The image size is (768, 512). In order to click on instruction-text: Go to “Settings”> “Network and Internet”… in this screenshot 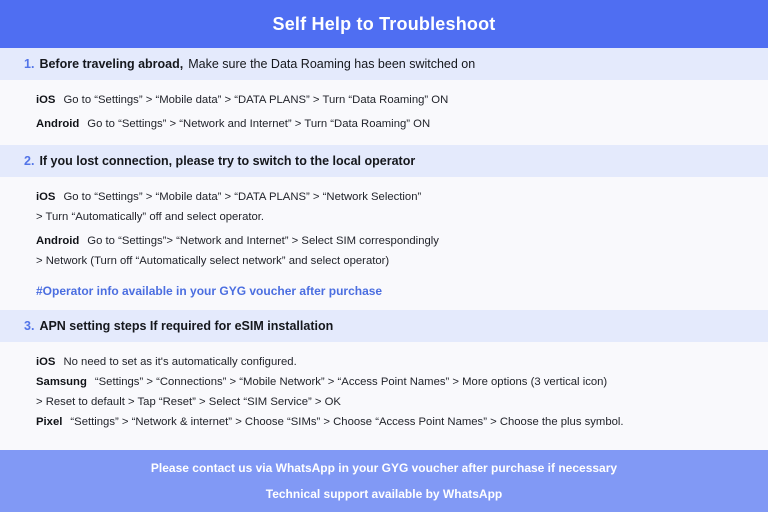, I will do `click(263, 241)`.